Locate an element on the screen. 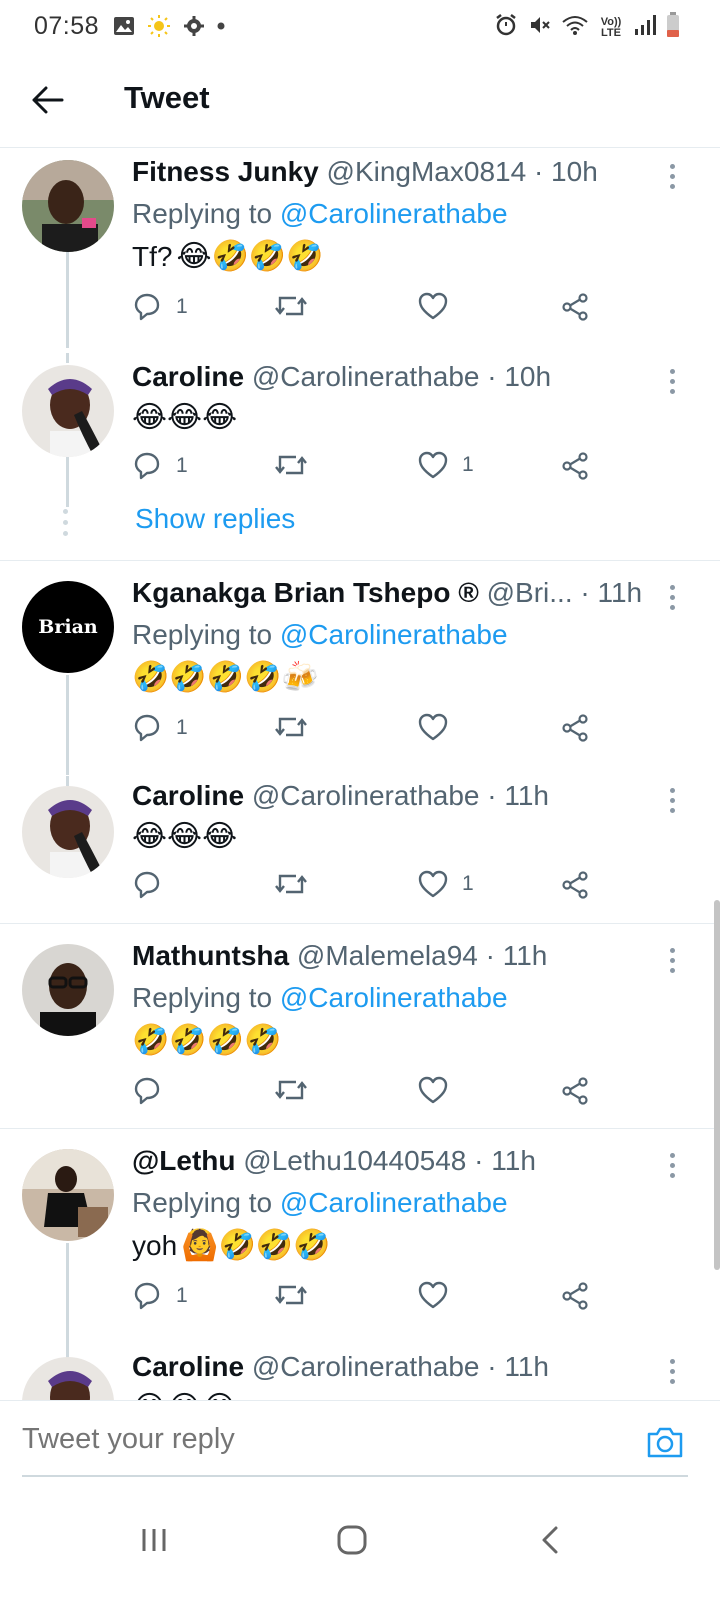  system-nav-bar is located at coordinates (360, 1540).